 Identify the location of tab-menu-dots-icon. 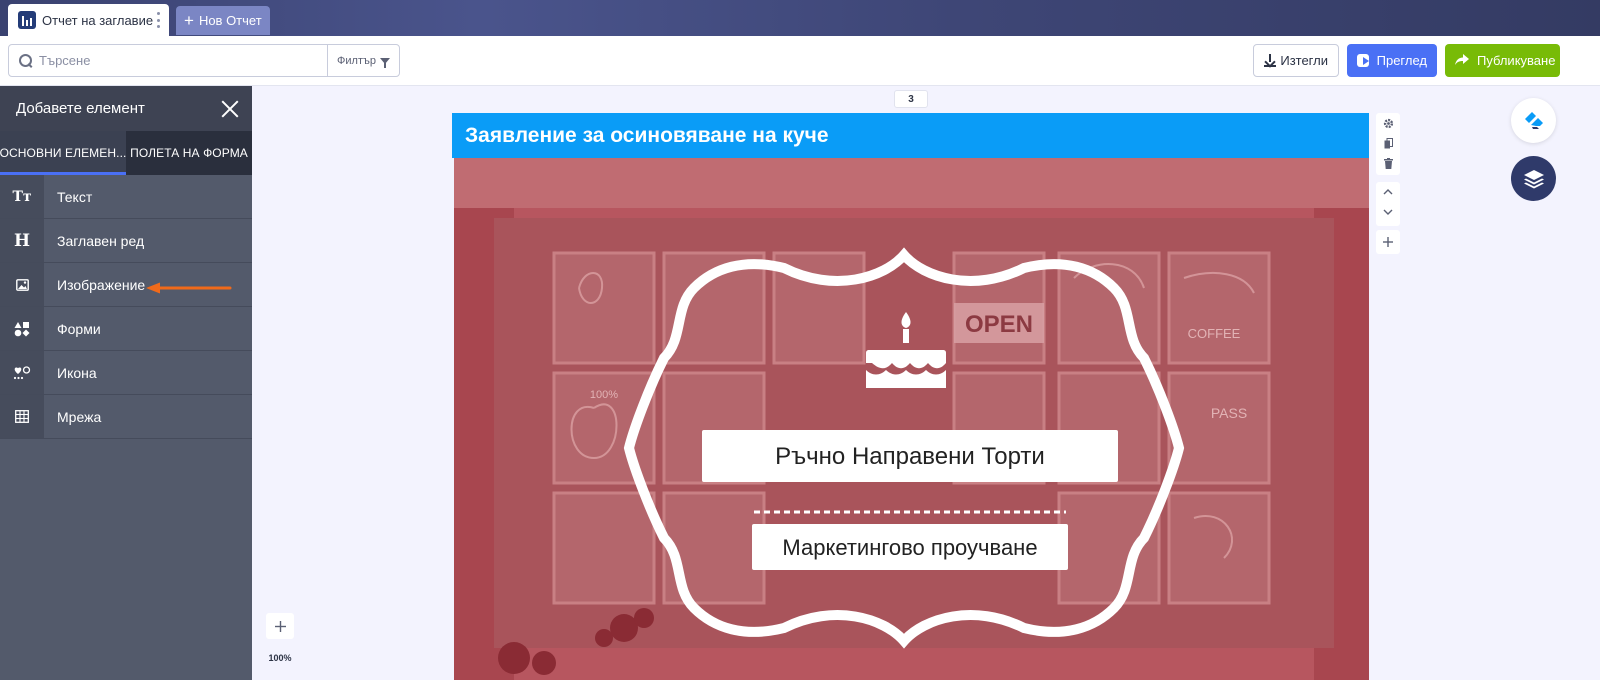
(159, 20).